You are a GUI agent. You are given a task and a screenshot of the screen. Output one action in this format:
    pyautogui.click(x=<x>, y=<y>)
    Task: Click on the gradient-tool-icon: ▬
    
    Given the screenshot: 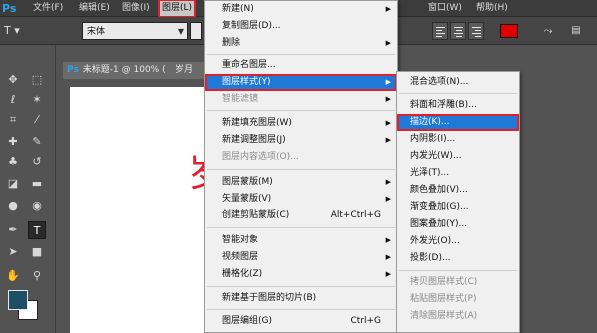 What is the action you would take?
    pyautogui.click(x=37, y=184)
    